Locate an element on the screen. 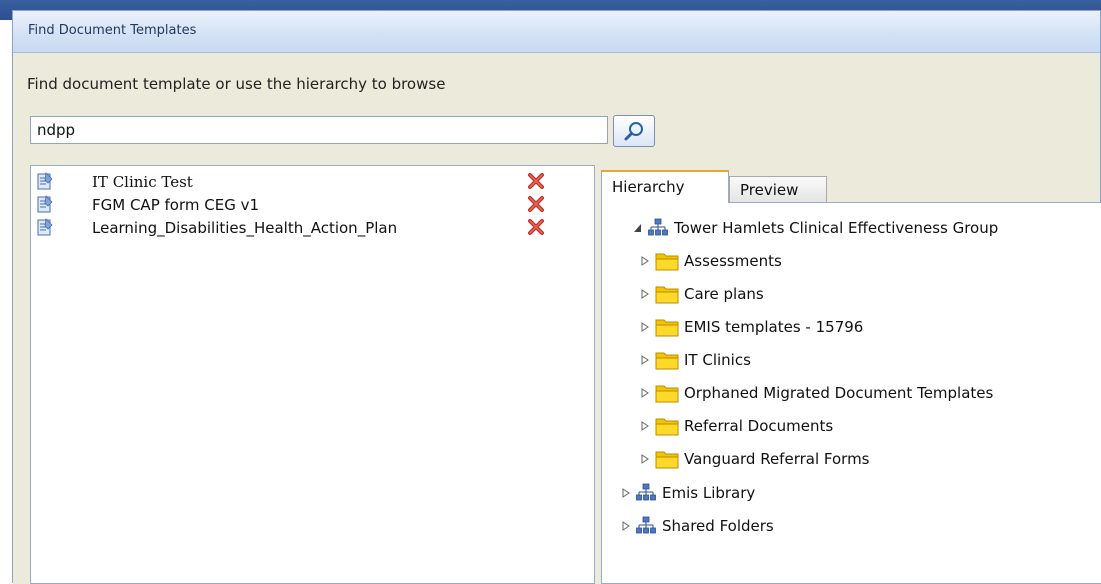  tree-node-folder: Referral Documents is located at coordinates (849, 426).